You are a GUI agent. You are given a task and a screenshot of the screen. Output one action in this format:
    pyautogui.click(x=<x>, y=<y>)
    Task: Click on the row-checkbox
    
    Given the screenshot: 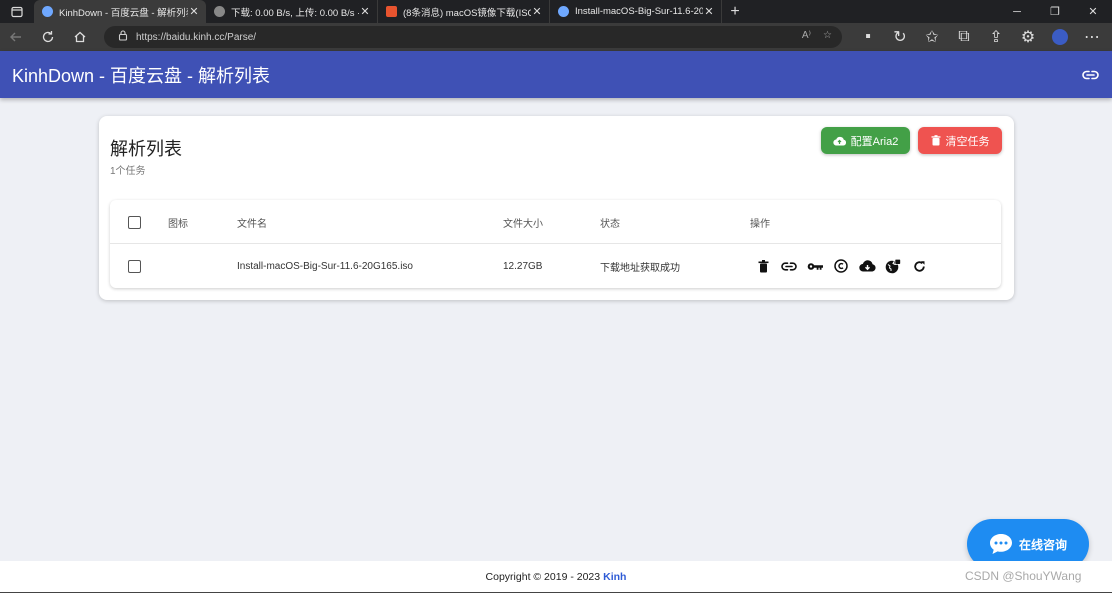 What is the action you would take?
    pyautogui.click(x=134, y=266)
    